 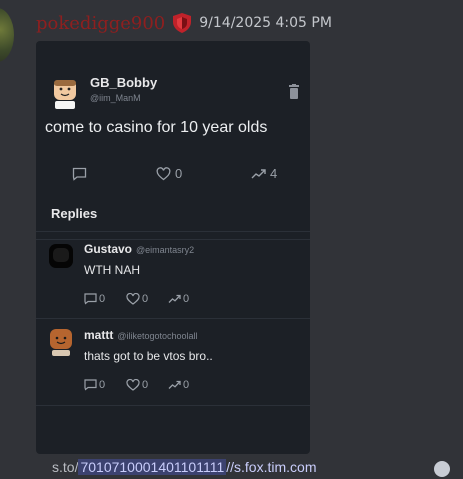 I want to click on next-message-preview: s.to/7010710001401101111//s.fox.tim.com, so click(x=257, y=469).